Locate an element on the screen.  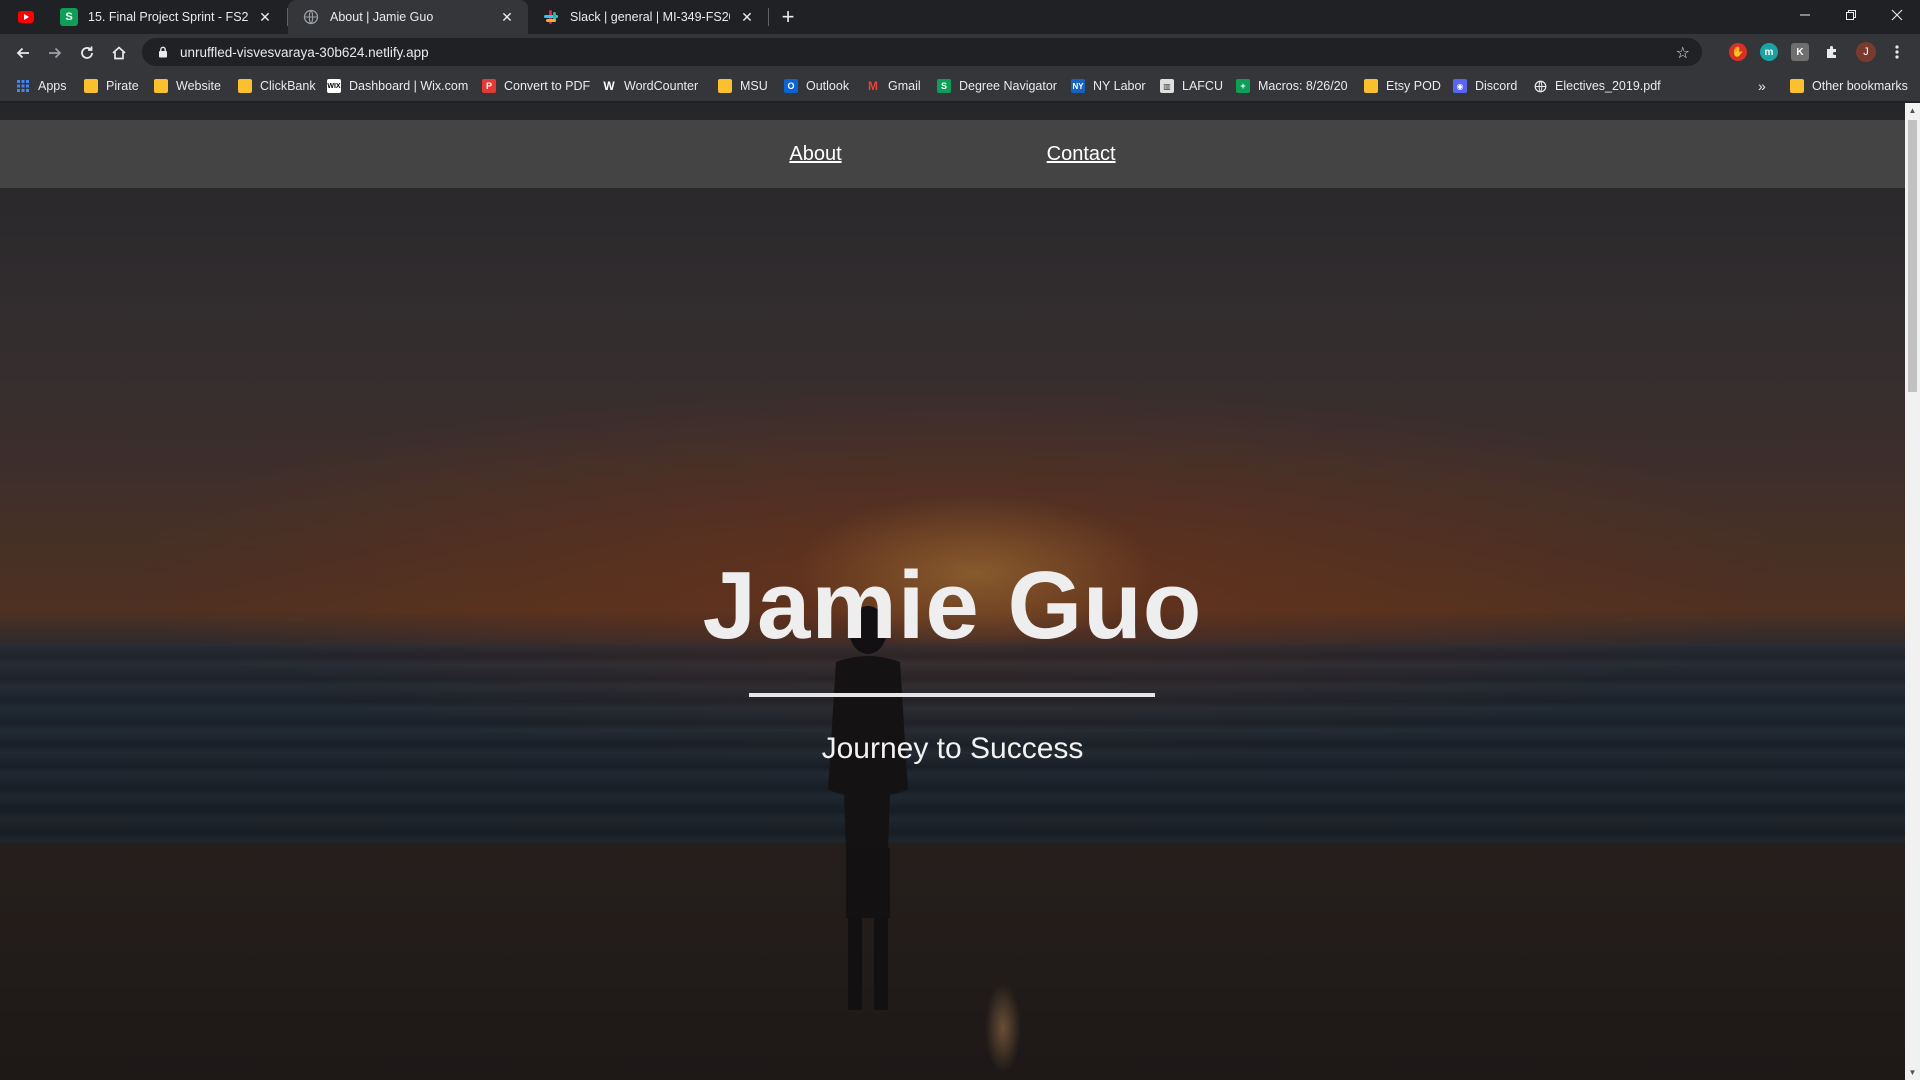
bookmark-clickbank: ClickBank is located at coordinates (277, 86).